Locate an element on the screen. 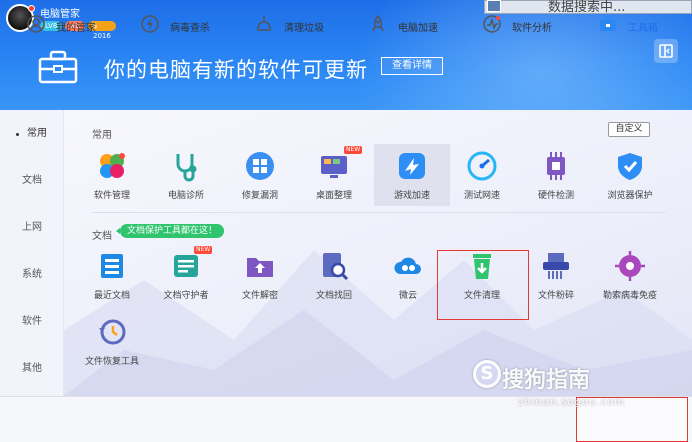  tool-fix-vulnerabilities: 修复漏洞 is located at coordinates (260, 175).